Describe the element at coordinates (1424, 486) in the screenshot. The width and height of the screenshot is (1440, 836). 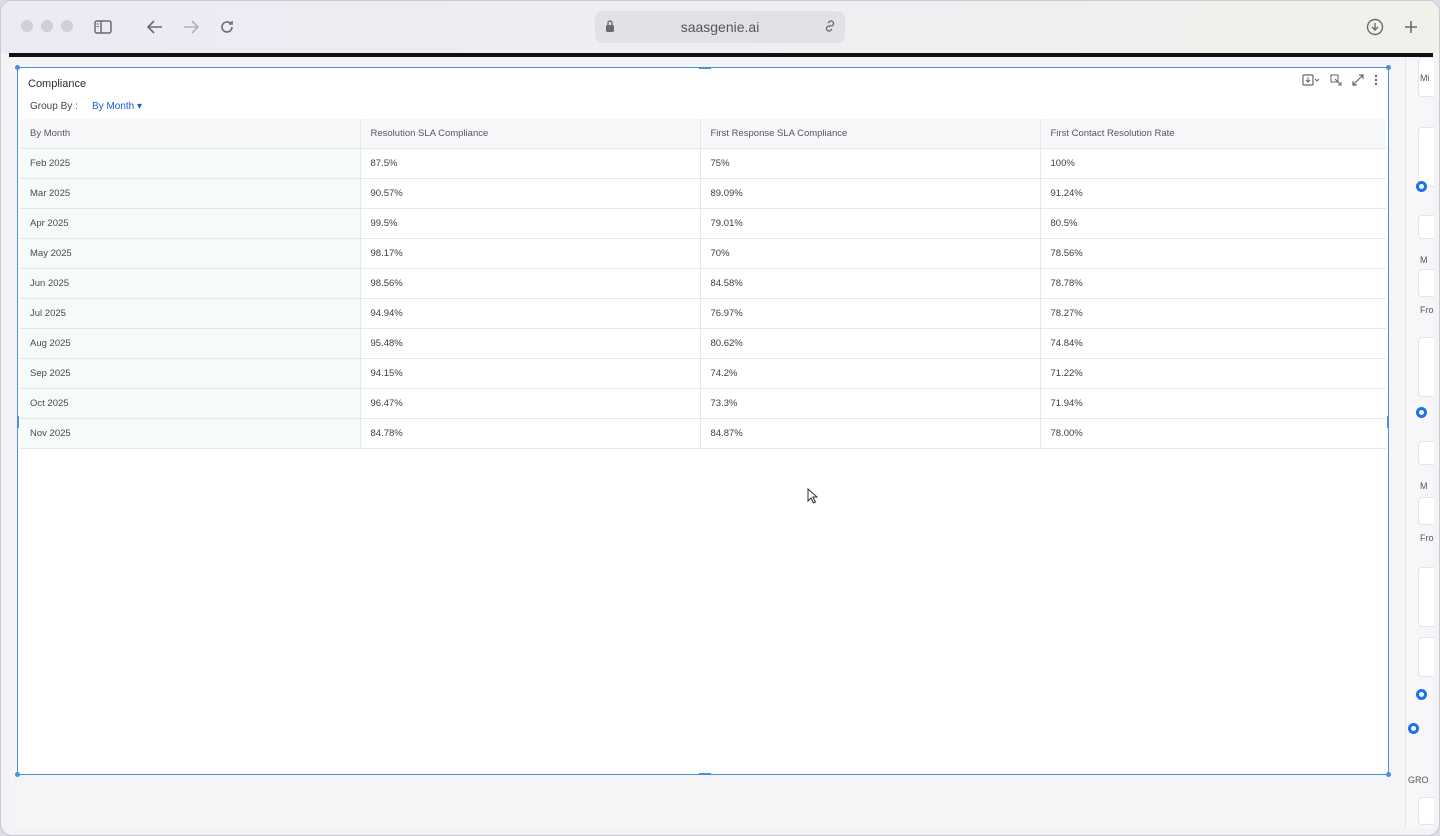
I see `panel-label: M` at that location.